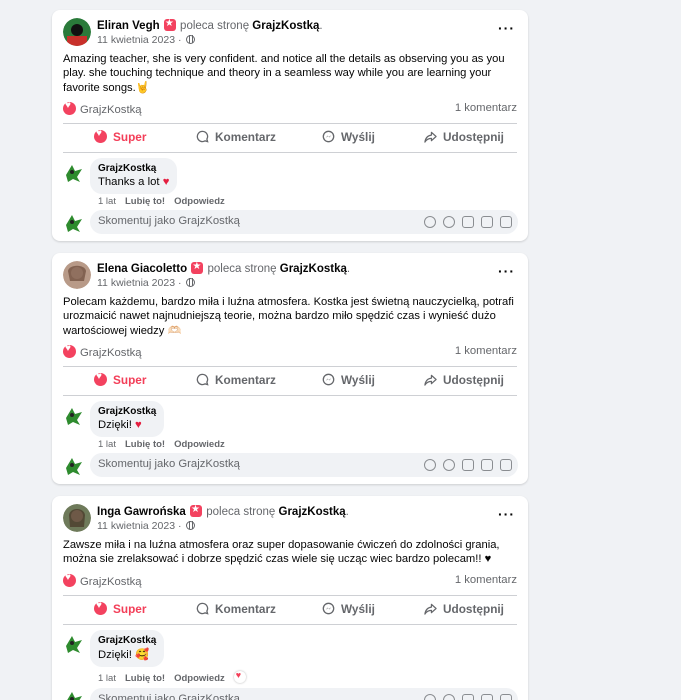 The image size is (681, 700). Describe the element at coordinates (169, 696) in the screenshot. I see `comment-placeholder: Skomentuj jako GrajzKostką` at that location.